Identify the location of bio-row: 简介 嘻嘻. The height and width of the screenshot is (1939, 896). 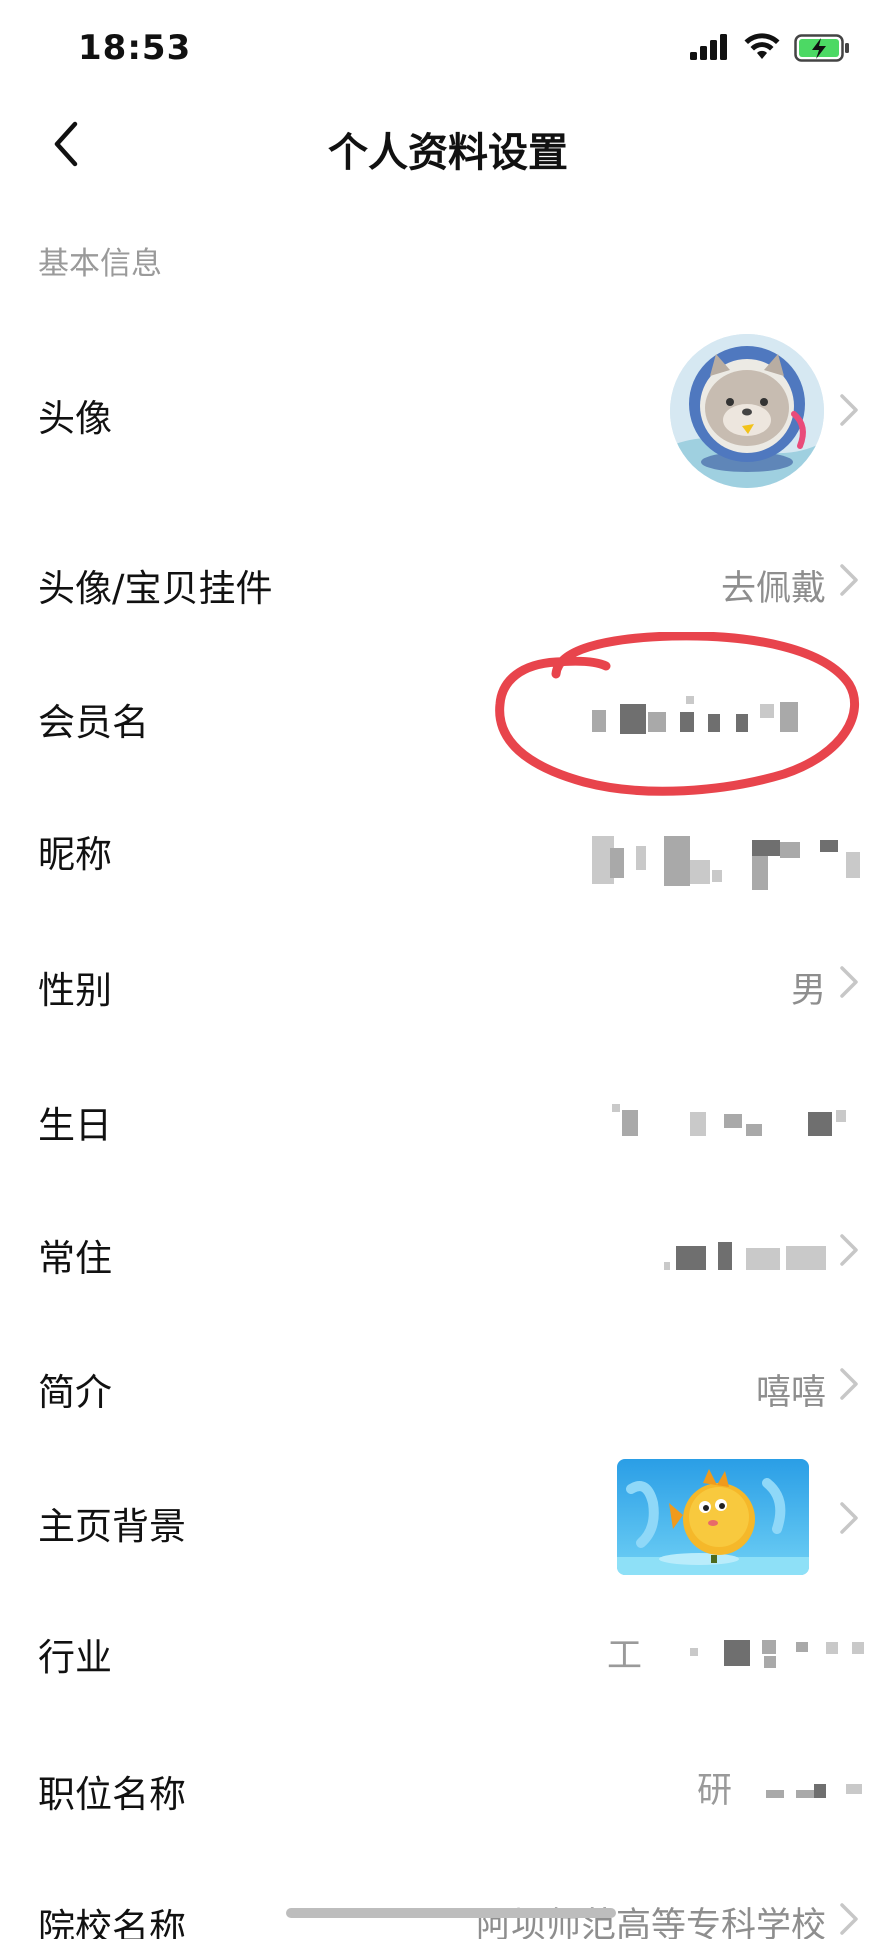
(448, 1385).